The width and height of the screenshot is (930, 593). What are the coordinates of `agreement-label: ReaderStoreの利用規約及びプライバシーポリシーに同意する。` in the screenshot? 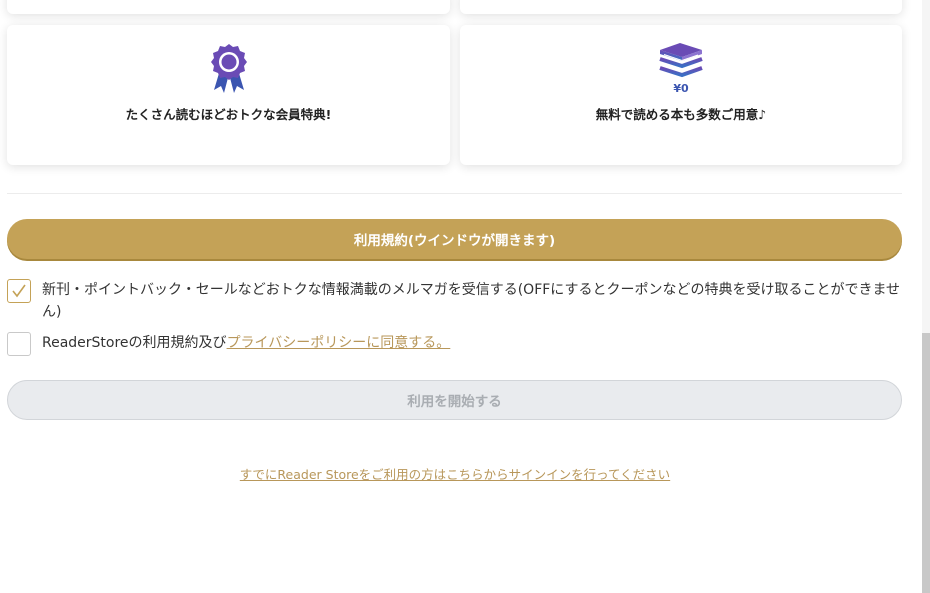 It's located at (246, 343).